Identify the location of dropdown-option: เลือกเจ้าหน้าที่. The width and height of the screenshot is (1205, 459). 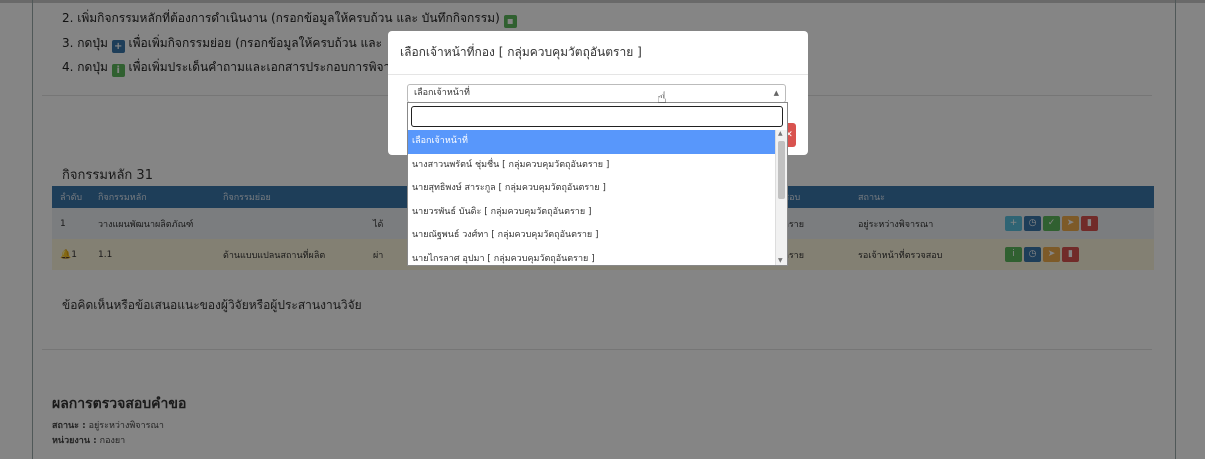
(592, 142).